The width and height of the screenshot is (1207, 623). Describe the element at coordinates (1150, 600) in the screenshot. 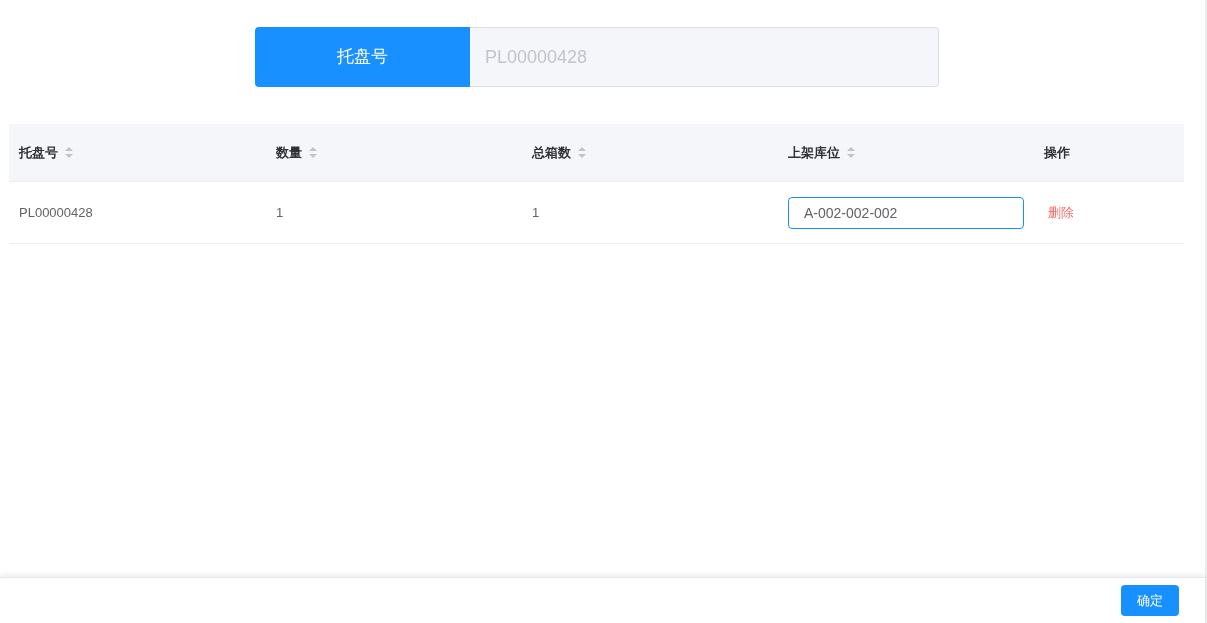

I see `confirm-button: 确定` at that location.